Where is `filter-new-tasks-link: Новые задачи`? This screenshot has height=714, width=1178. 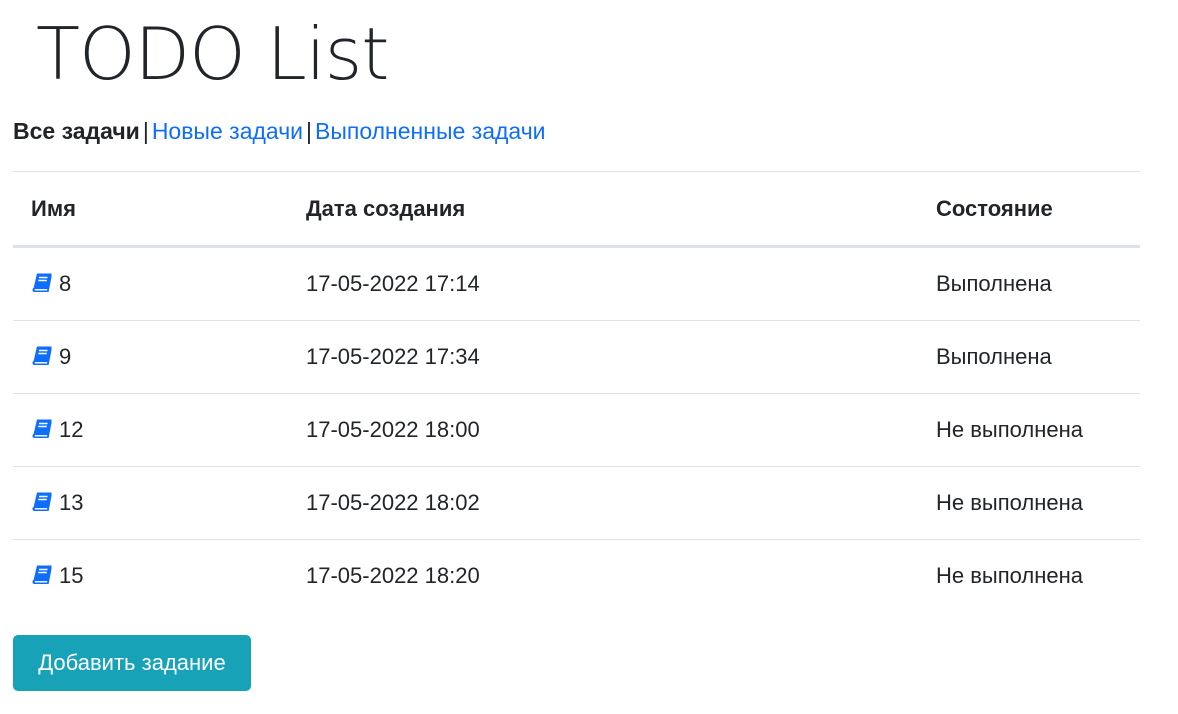 filter-new-tasks-link: Новые задачи is located at coordinates (227, 131).